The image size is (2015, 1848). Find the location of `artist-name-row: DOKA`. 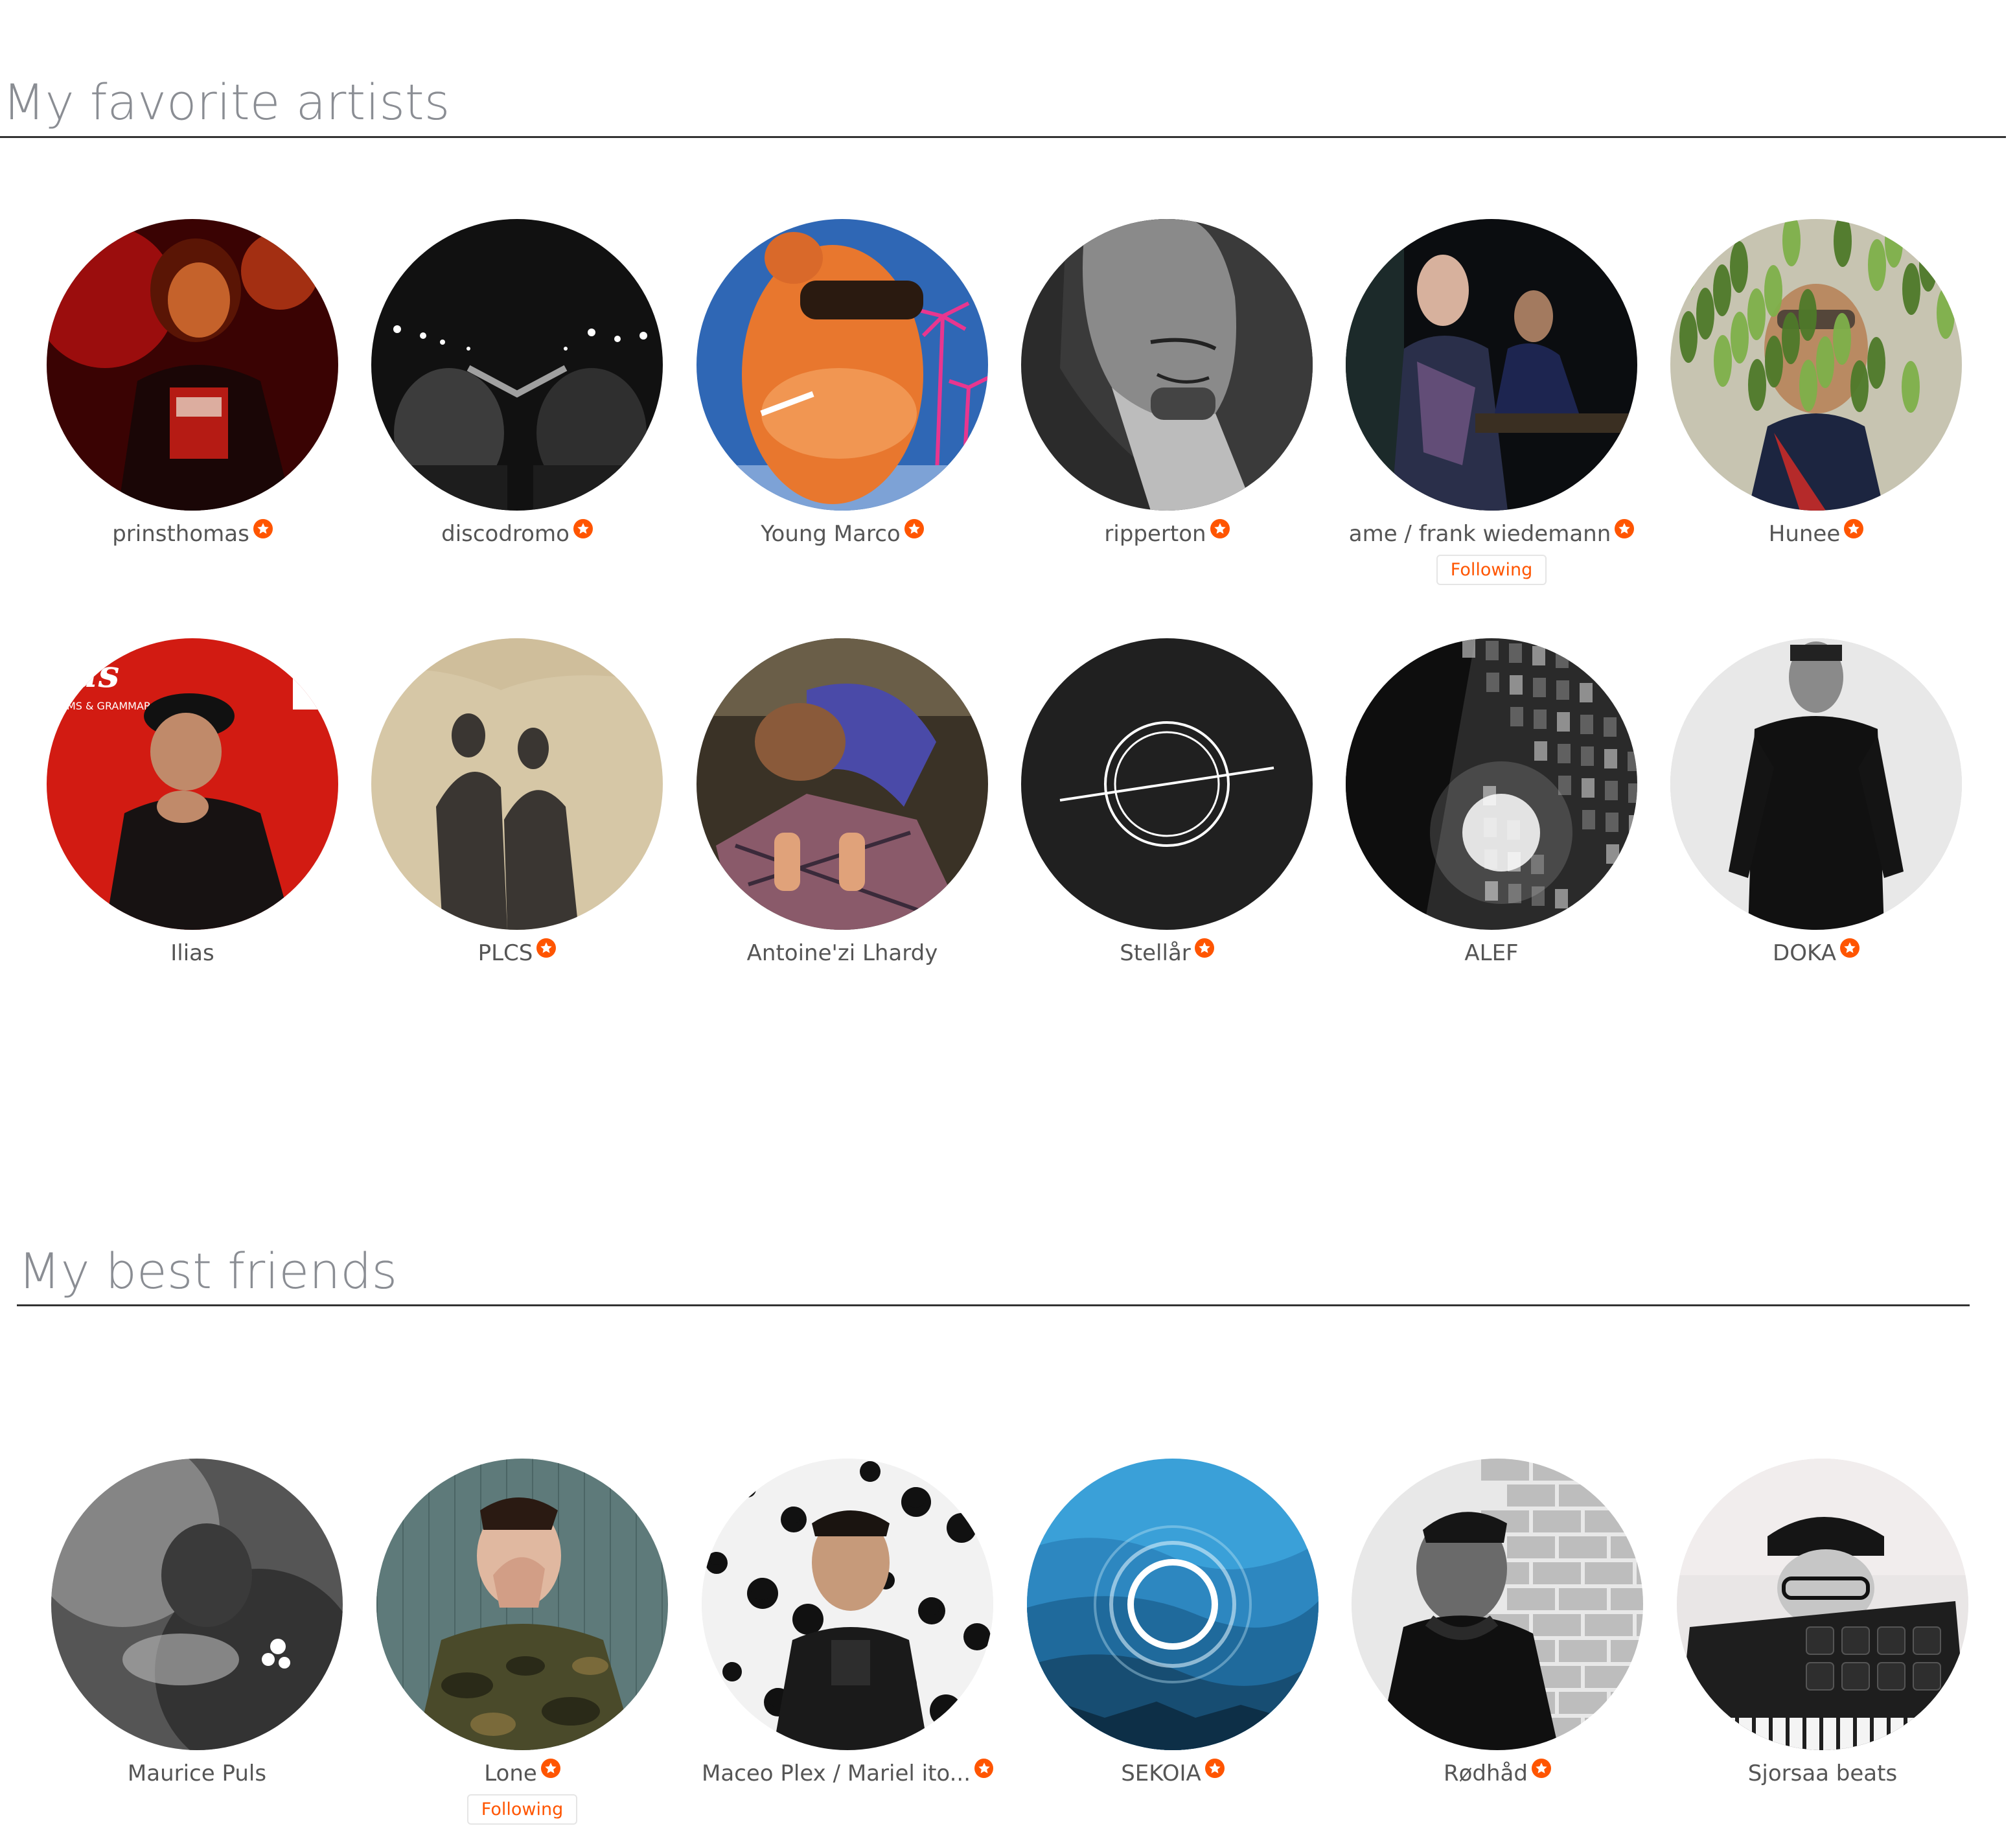

artist-name-row: DOKA is located at coordinates (1816, 953).